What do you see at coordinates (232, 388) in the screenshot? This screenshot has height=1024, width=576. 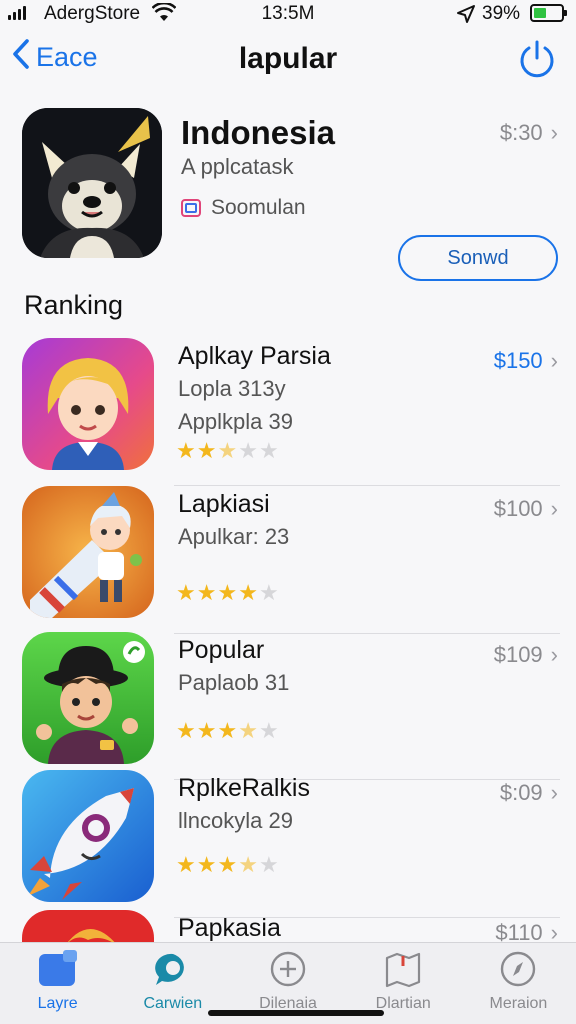 I see `app-subtitle: Lopla 313y` at bounding box center [232, 388].